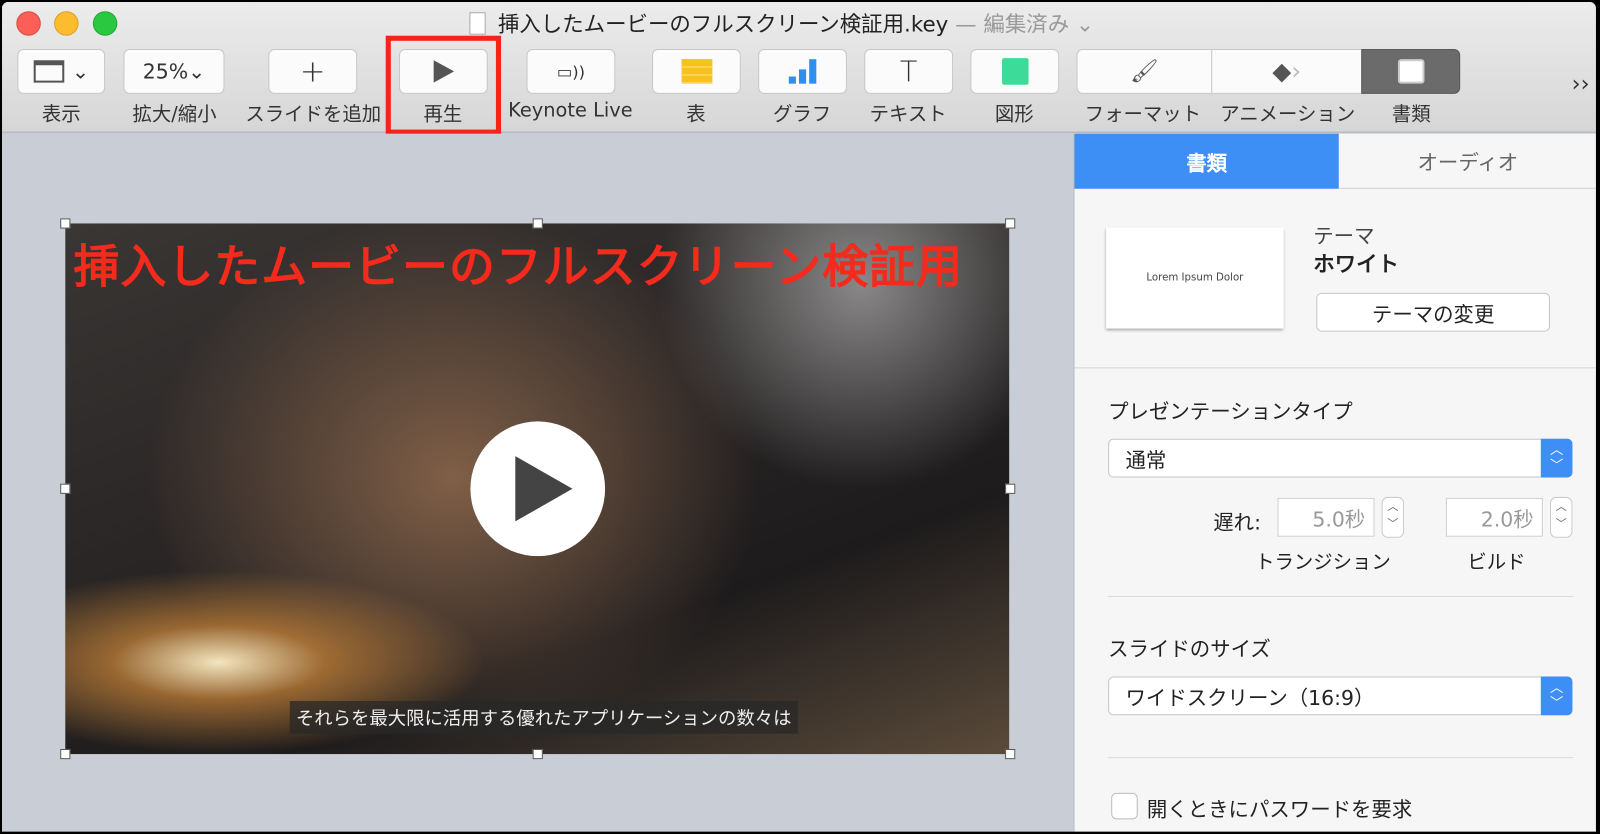  I want to click on animate-icon: ◆›, so click(1287, 71).